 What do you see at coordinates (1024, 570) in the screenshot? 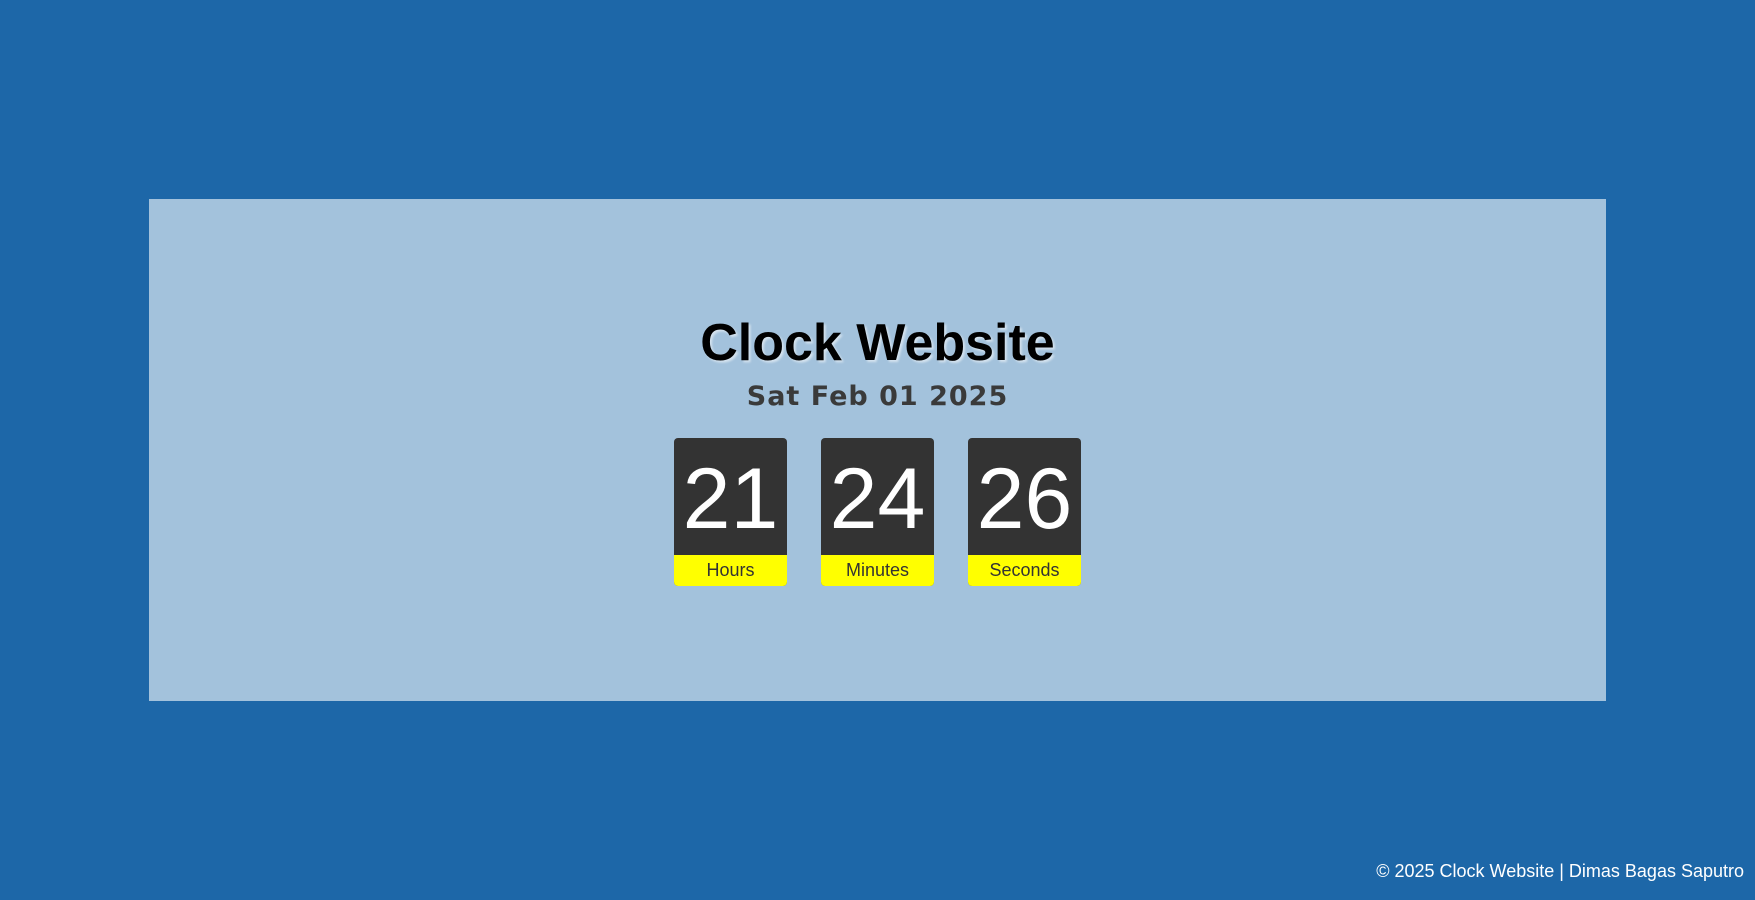
I see `seconds-label: Seconds` at bounding box center [1024, 570].